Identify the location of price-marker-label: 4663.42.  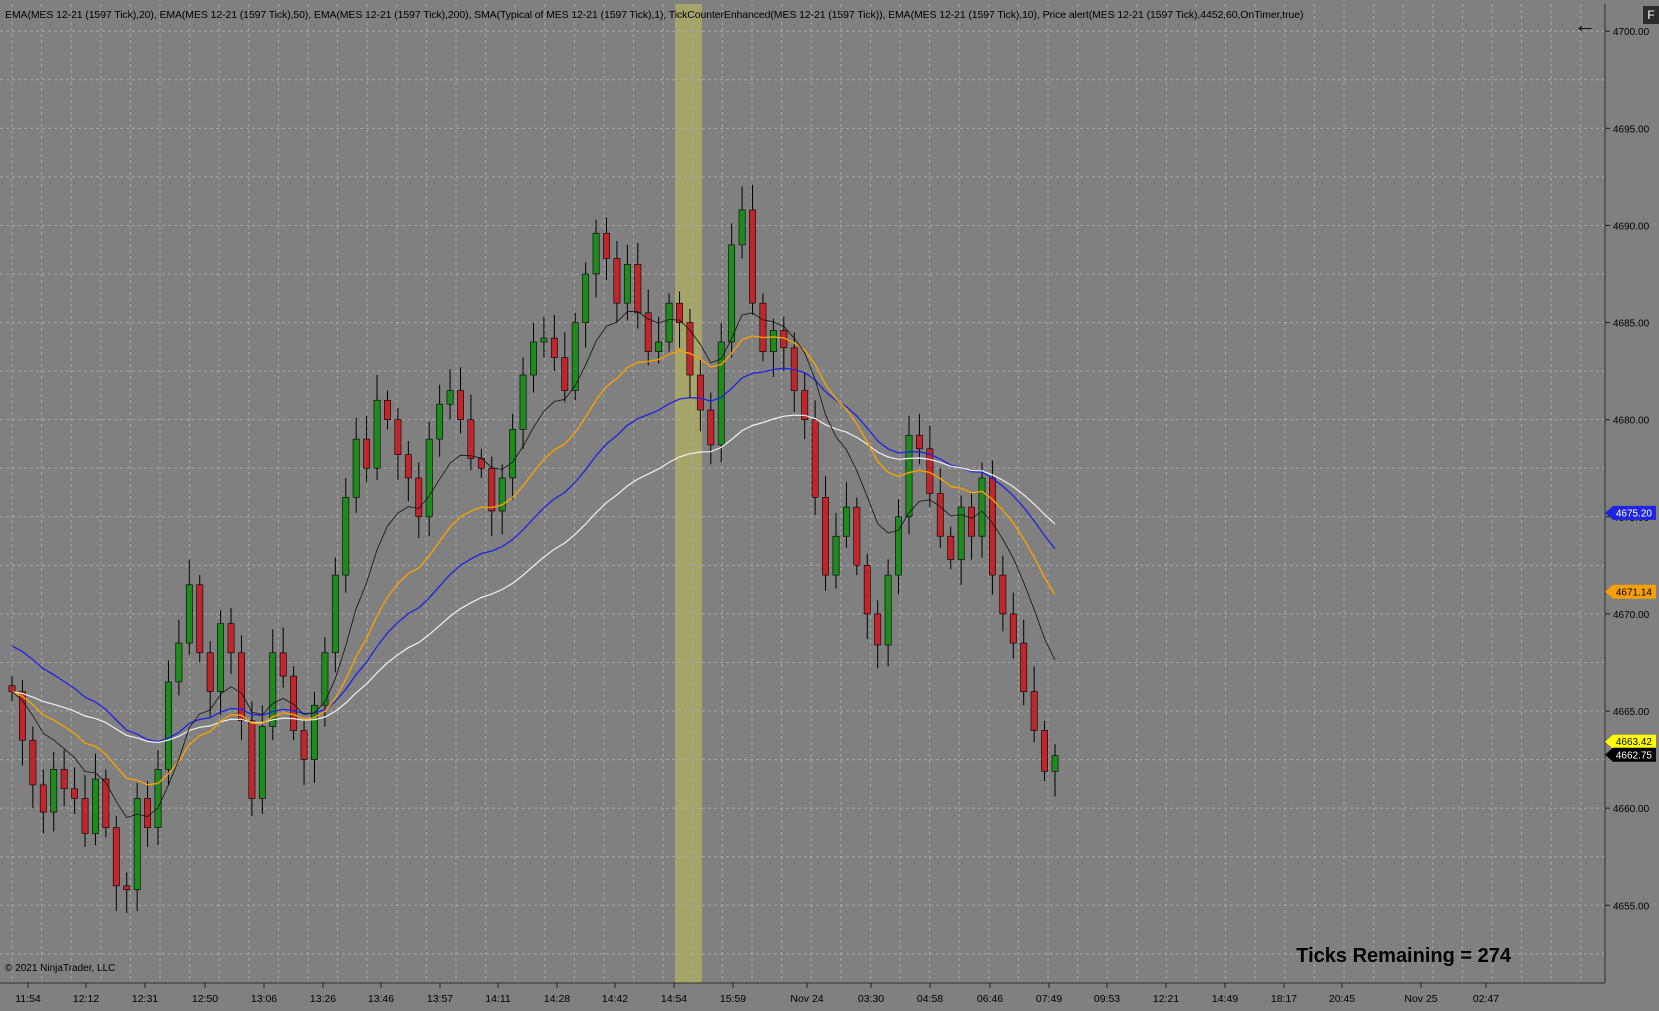
(1634, 742).